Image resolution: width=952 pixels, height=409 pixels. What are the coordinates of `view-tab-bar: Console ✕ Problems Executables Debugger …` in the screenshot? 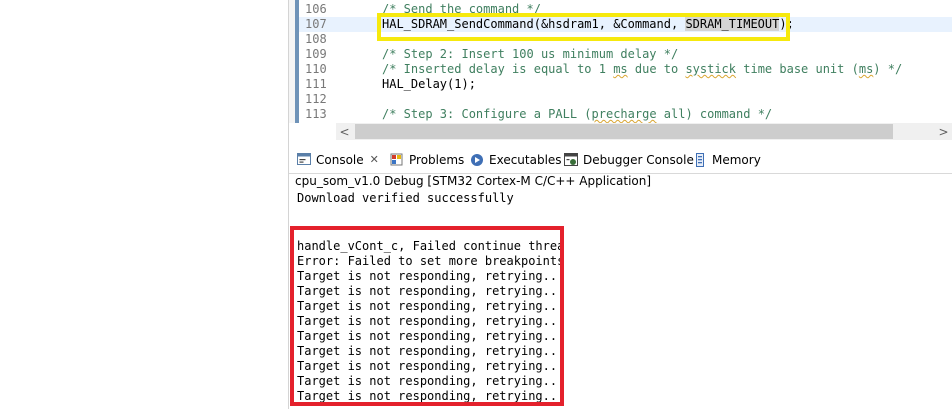 It's located at (620, 160).